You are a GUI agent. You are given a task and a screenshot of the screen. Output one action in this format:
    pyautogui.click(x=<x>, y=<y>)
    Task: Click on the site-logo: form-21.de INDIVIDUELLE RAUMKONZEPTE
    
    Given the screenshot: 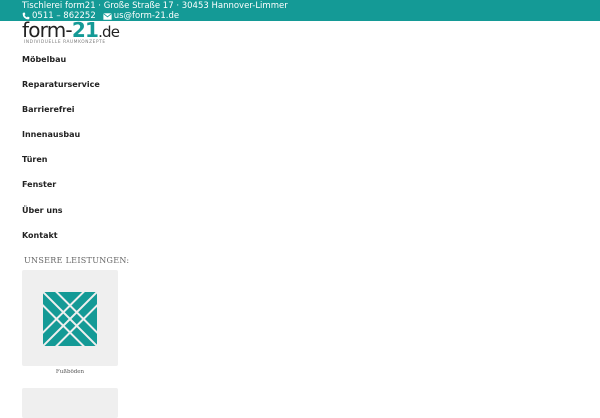 What is the action you would take?
    pyautogui.click(x=71, y=33)
    